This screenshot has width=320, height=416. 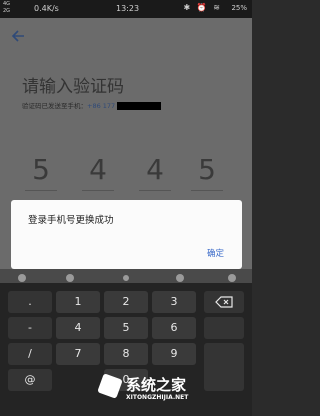 What do you see at coordinates (139, 106) in the screenshot?
I see `redacted-block` at bounding box center [139, 106].